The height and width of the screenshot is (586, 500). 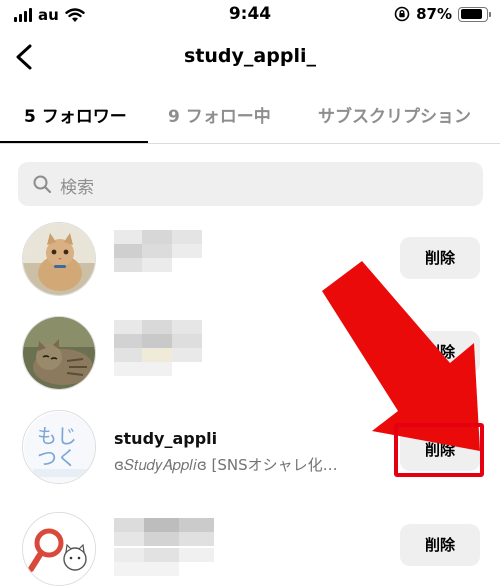 I want to click on highlight-box-annotation, so click(x=439, y=450).